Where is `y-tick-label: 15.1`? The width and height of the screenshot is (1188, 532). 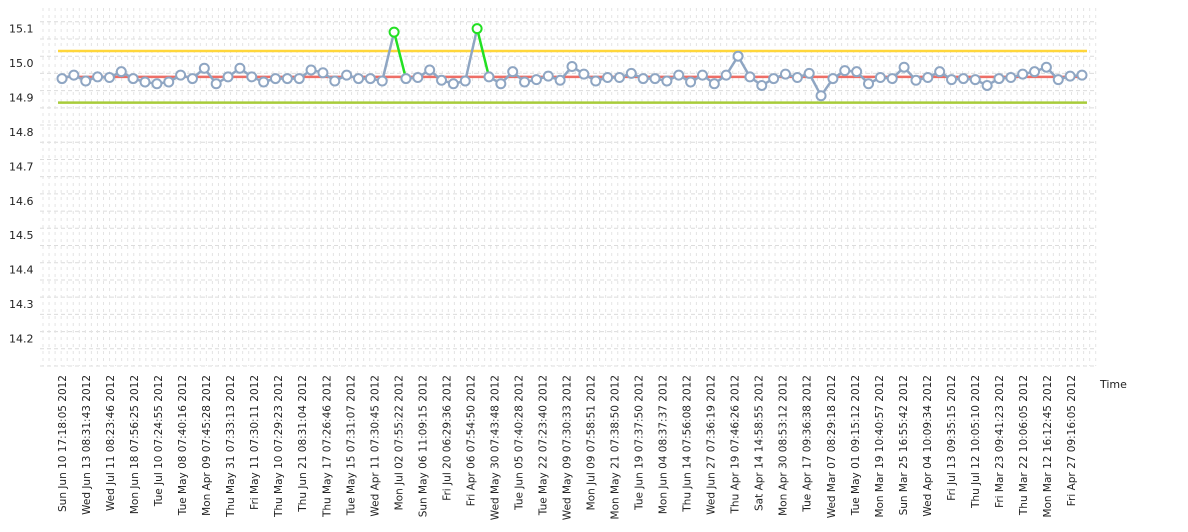
y-tick-label: 15.1 is located at coordinates (21, 29).